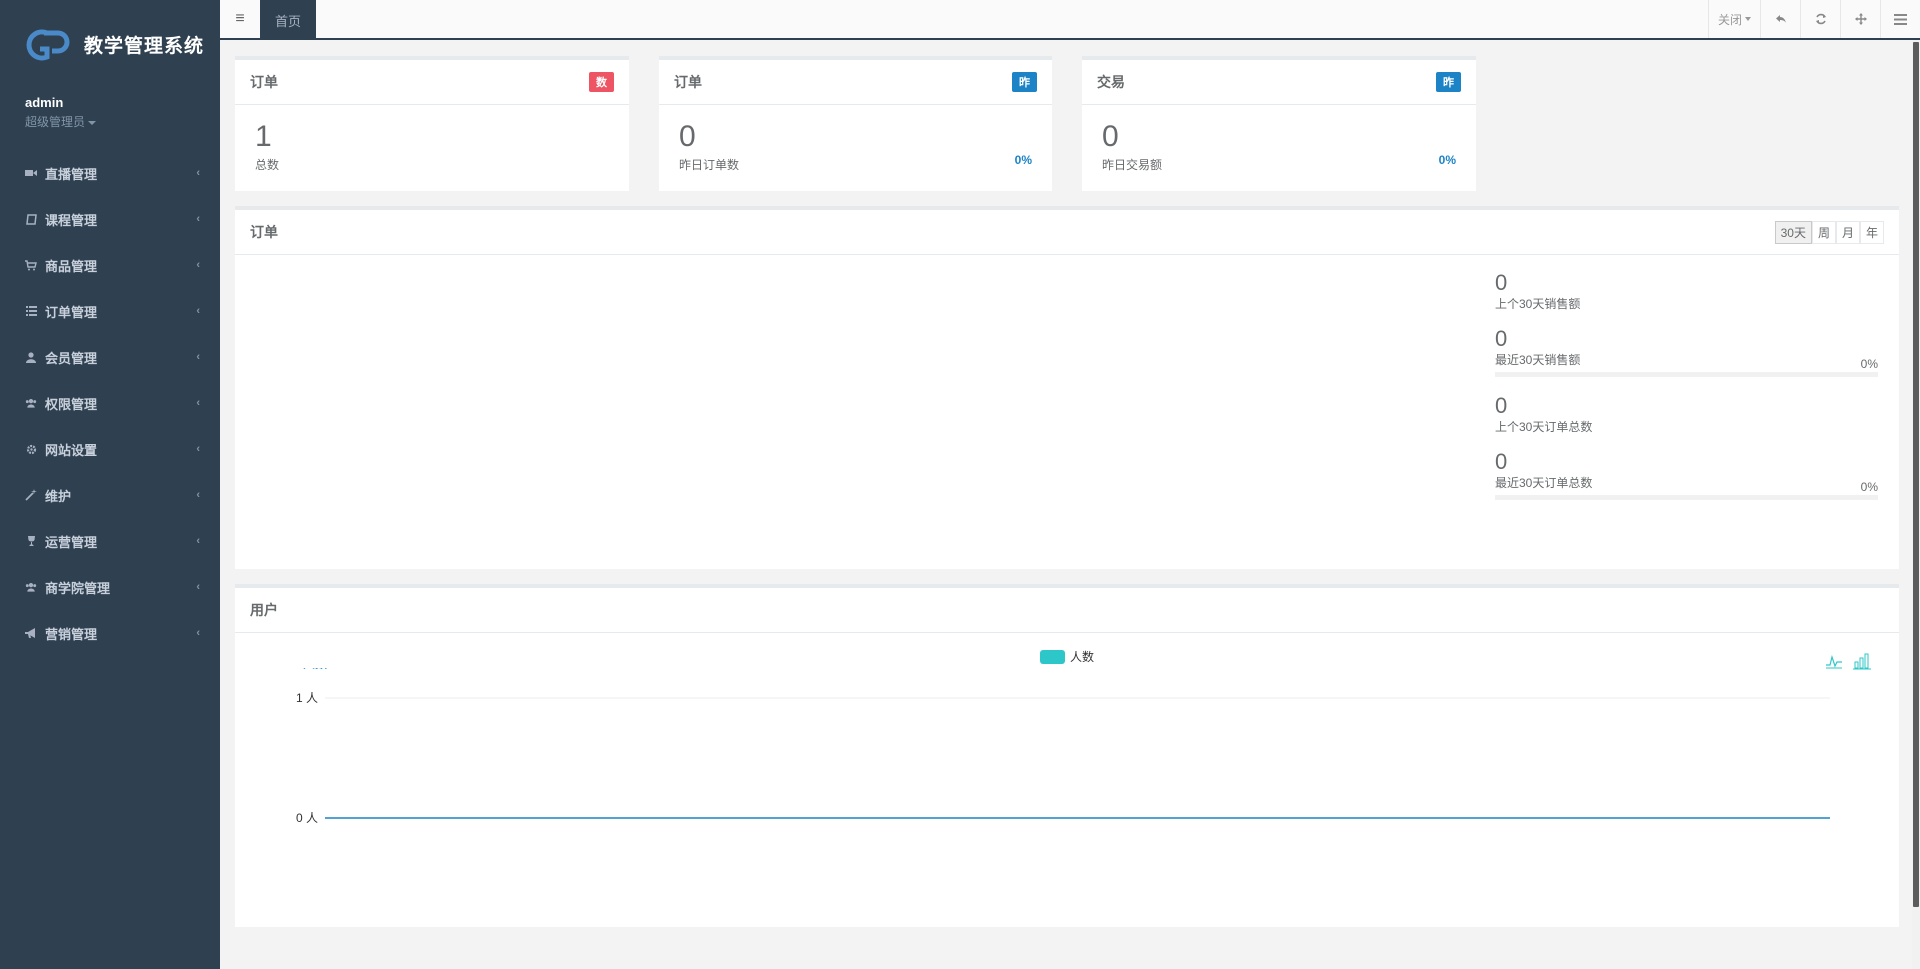 The width and height of the screenshot is (1920, 969). Describe the element at coordinates (61, 112) in the screenshot. I see `user-profile: admin 超级管理员` at that location.